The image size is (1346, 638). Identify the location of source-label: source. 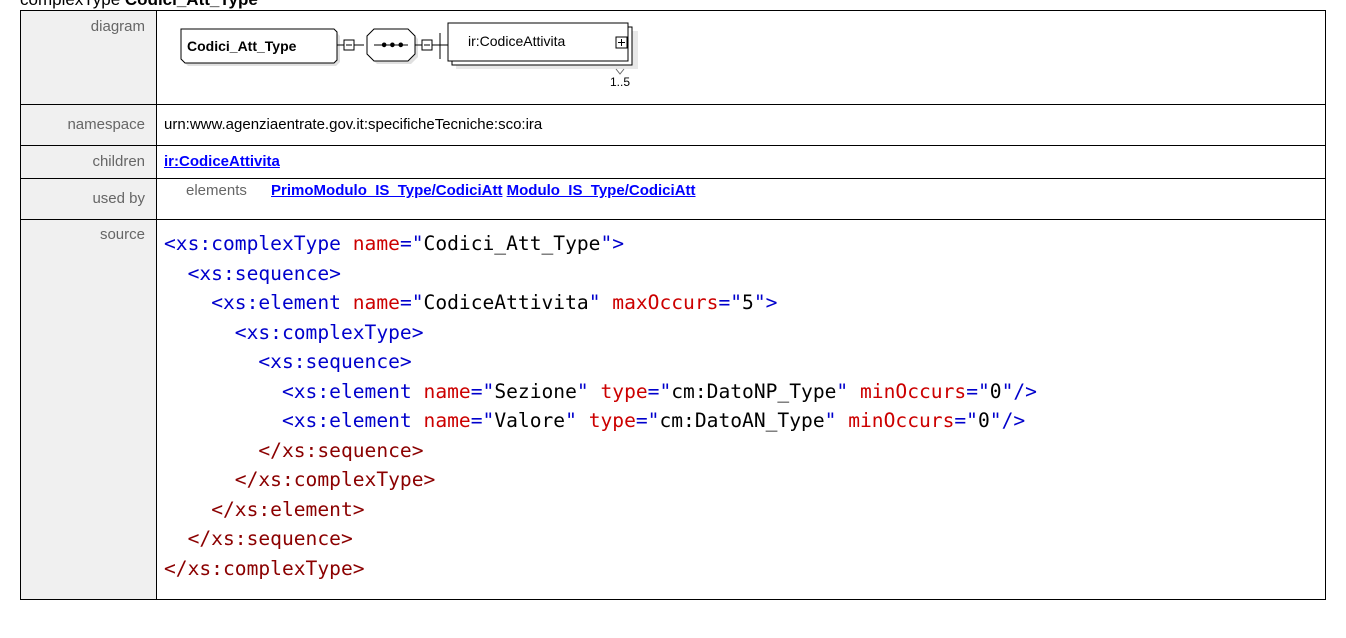
(122, 234).